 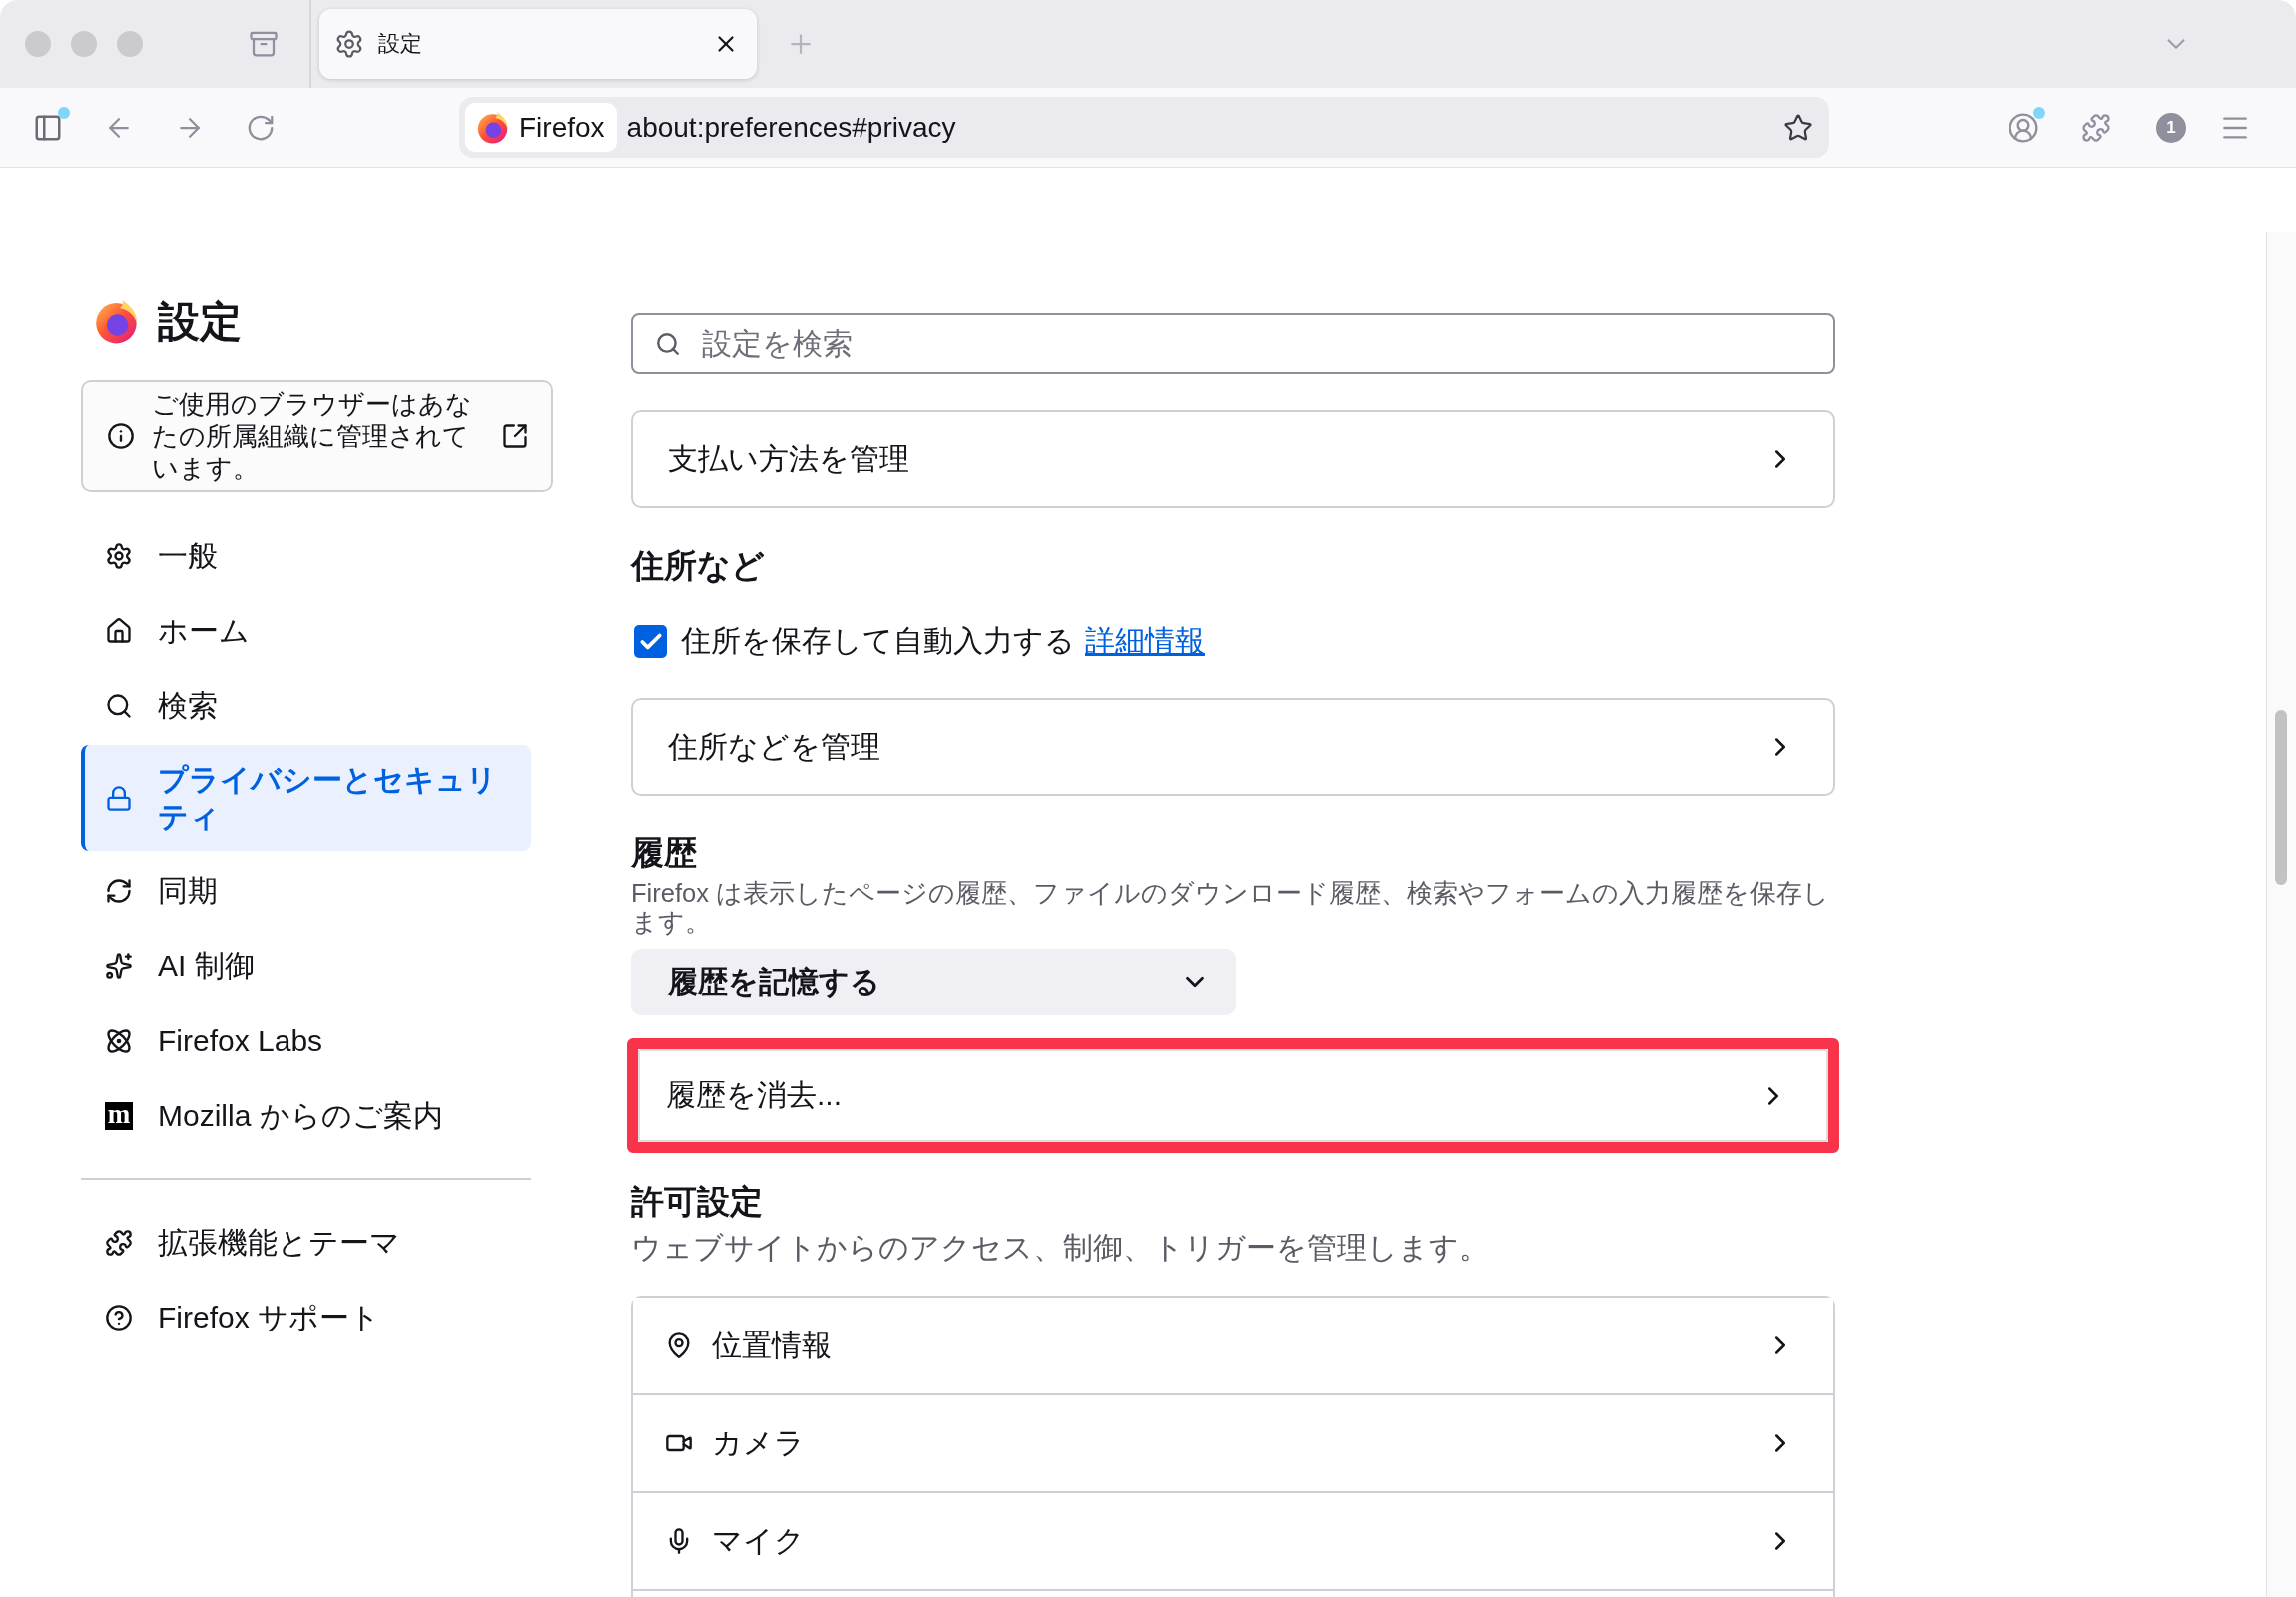 What do you see at coordinates (306, 556) in the screenshot?
I see `sidebar-item: 一般` at bounding box center [306, 556].